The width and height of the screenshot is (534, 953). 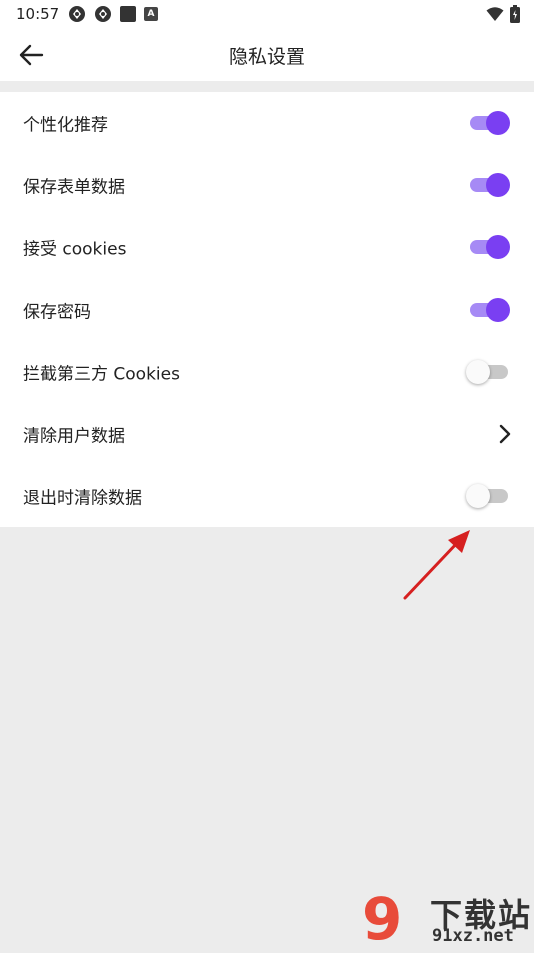 I want to click on square-icon, so click(x=128, y=14).